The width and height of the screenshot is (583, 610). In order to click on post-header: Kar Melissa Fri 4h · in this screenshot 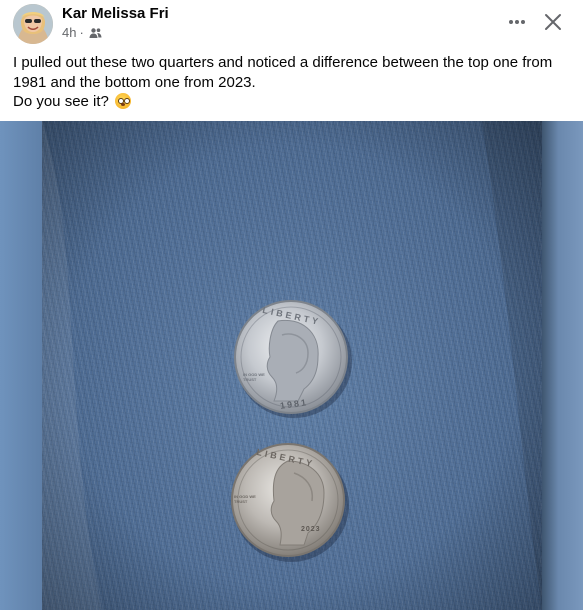, I will do `click(291, 25)`.